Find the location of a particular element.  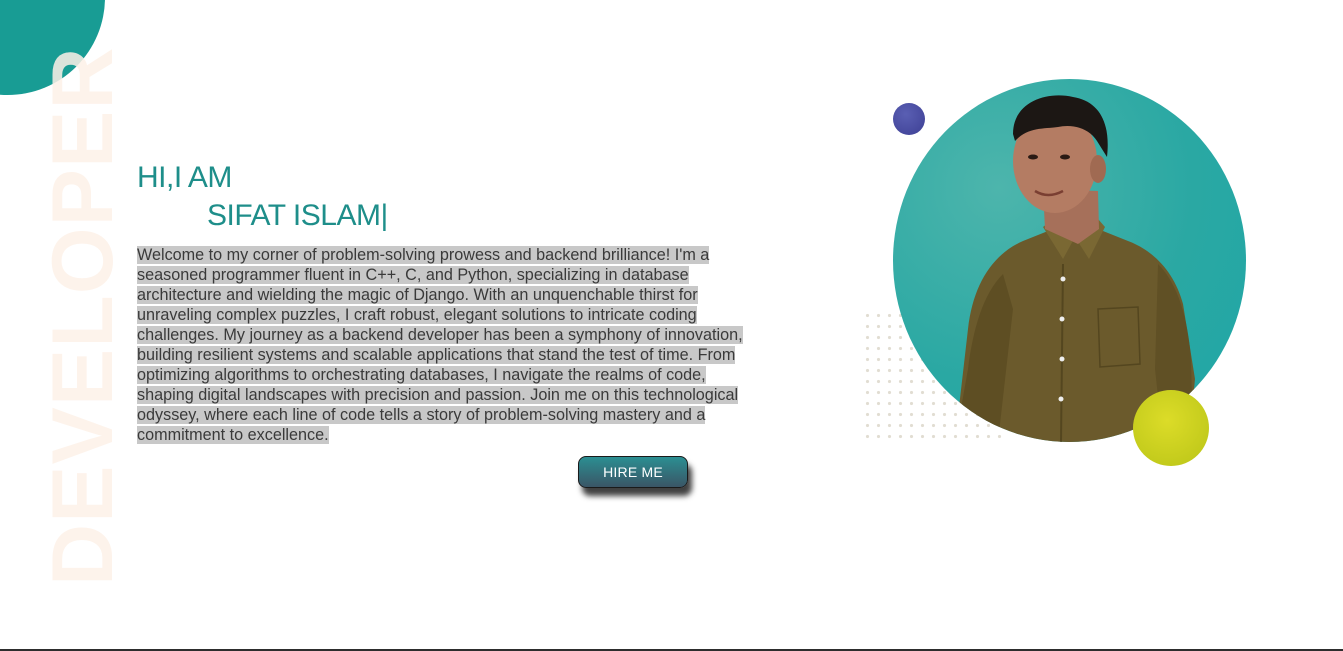

greeting-heading: HI,I AM is located at coordinates (184, 177).